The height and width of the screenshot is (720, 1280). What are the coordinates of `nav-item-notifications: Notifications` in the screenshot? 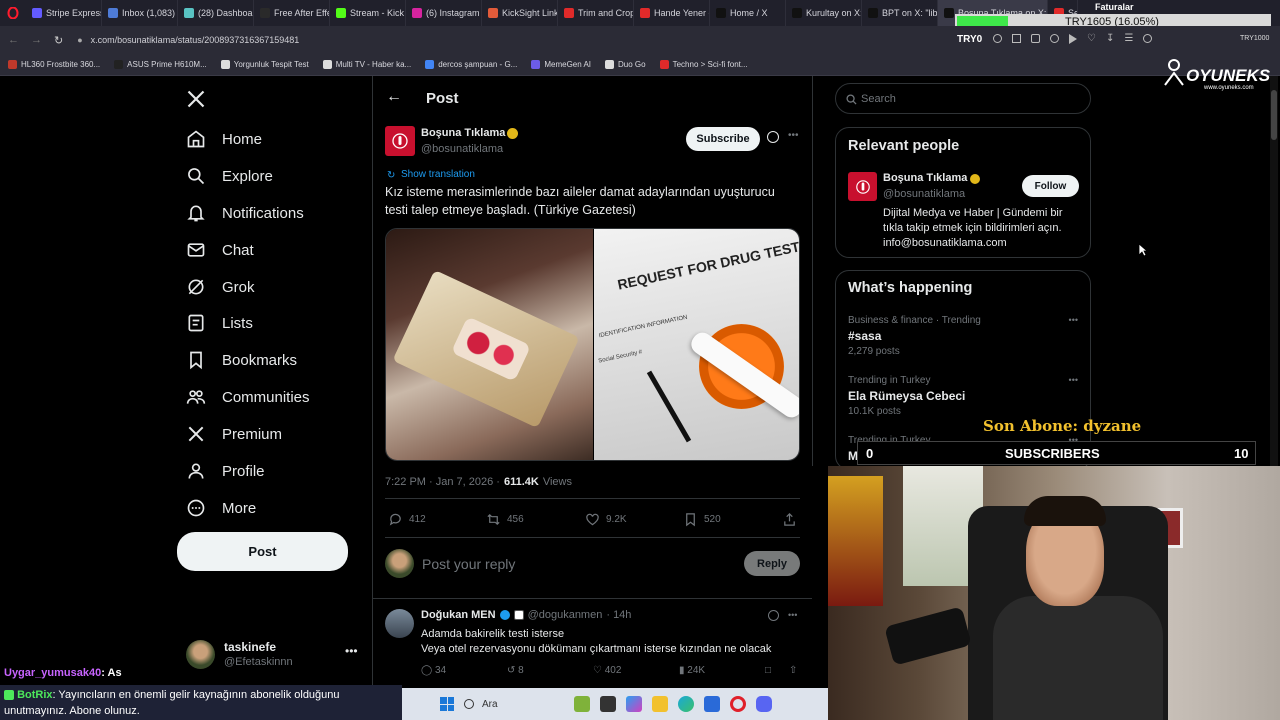 It's located at (245, 213).